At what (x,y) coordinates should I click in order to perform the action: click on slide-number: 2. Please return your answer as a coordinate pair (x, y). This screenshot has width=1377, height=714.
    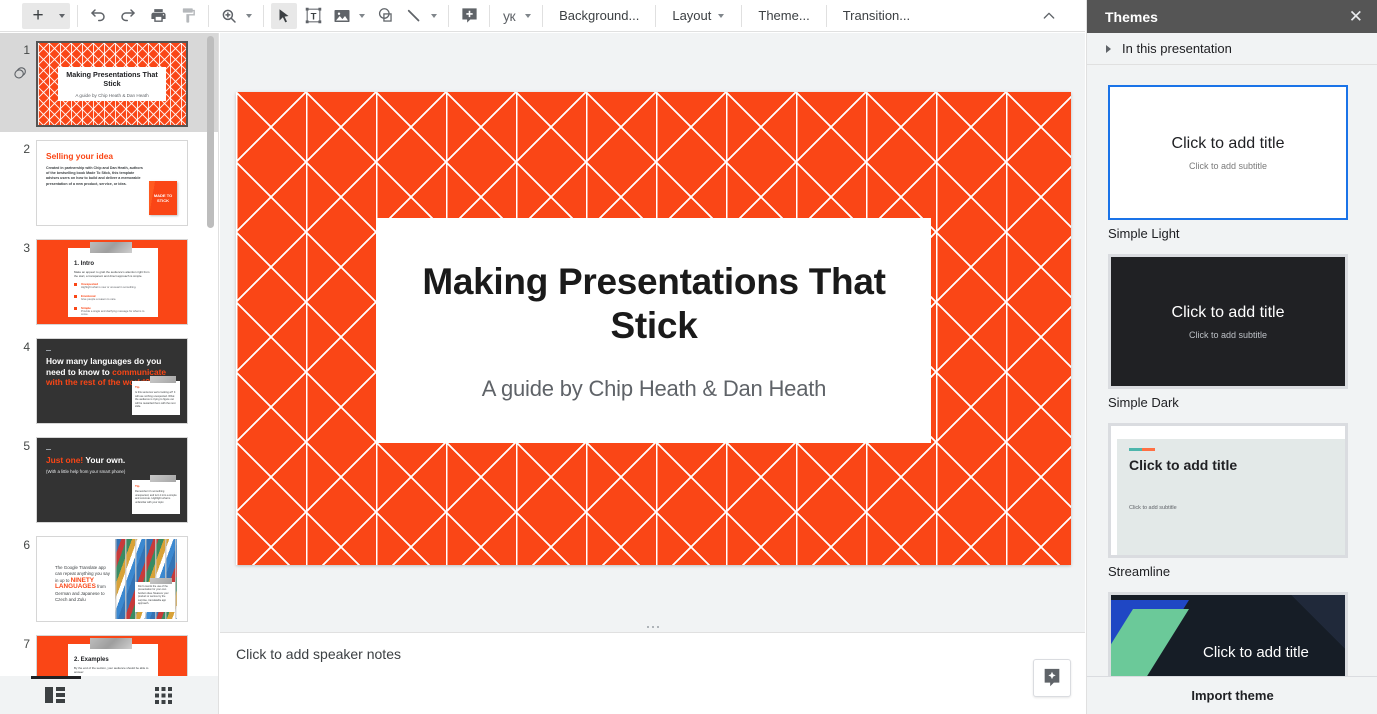
    Looking at the image, I should click on (26, 149).